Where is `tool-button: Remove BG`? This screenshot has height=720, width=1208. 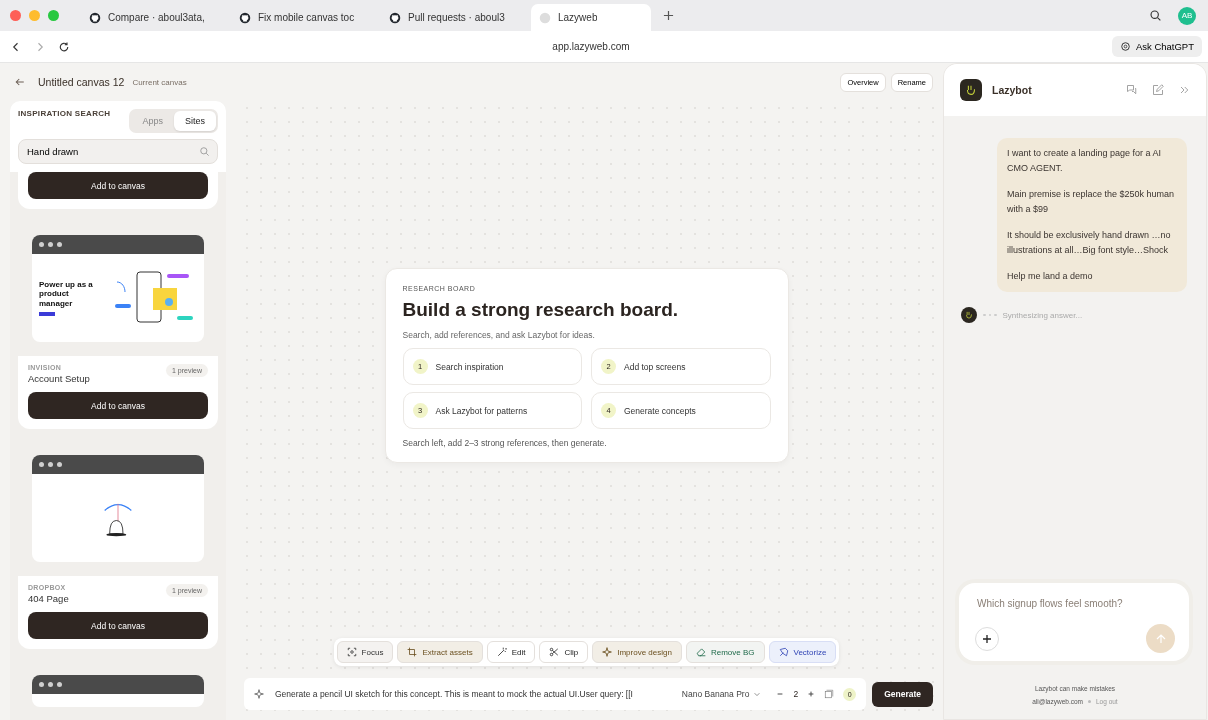 tool-button: Remove BG is located at coordinates (725, 652).